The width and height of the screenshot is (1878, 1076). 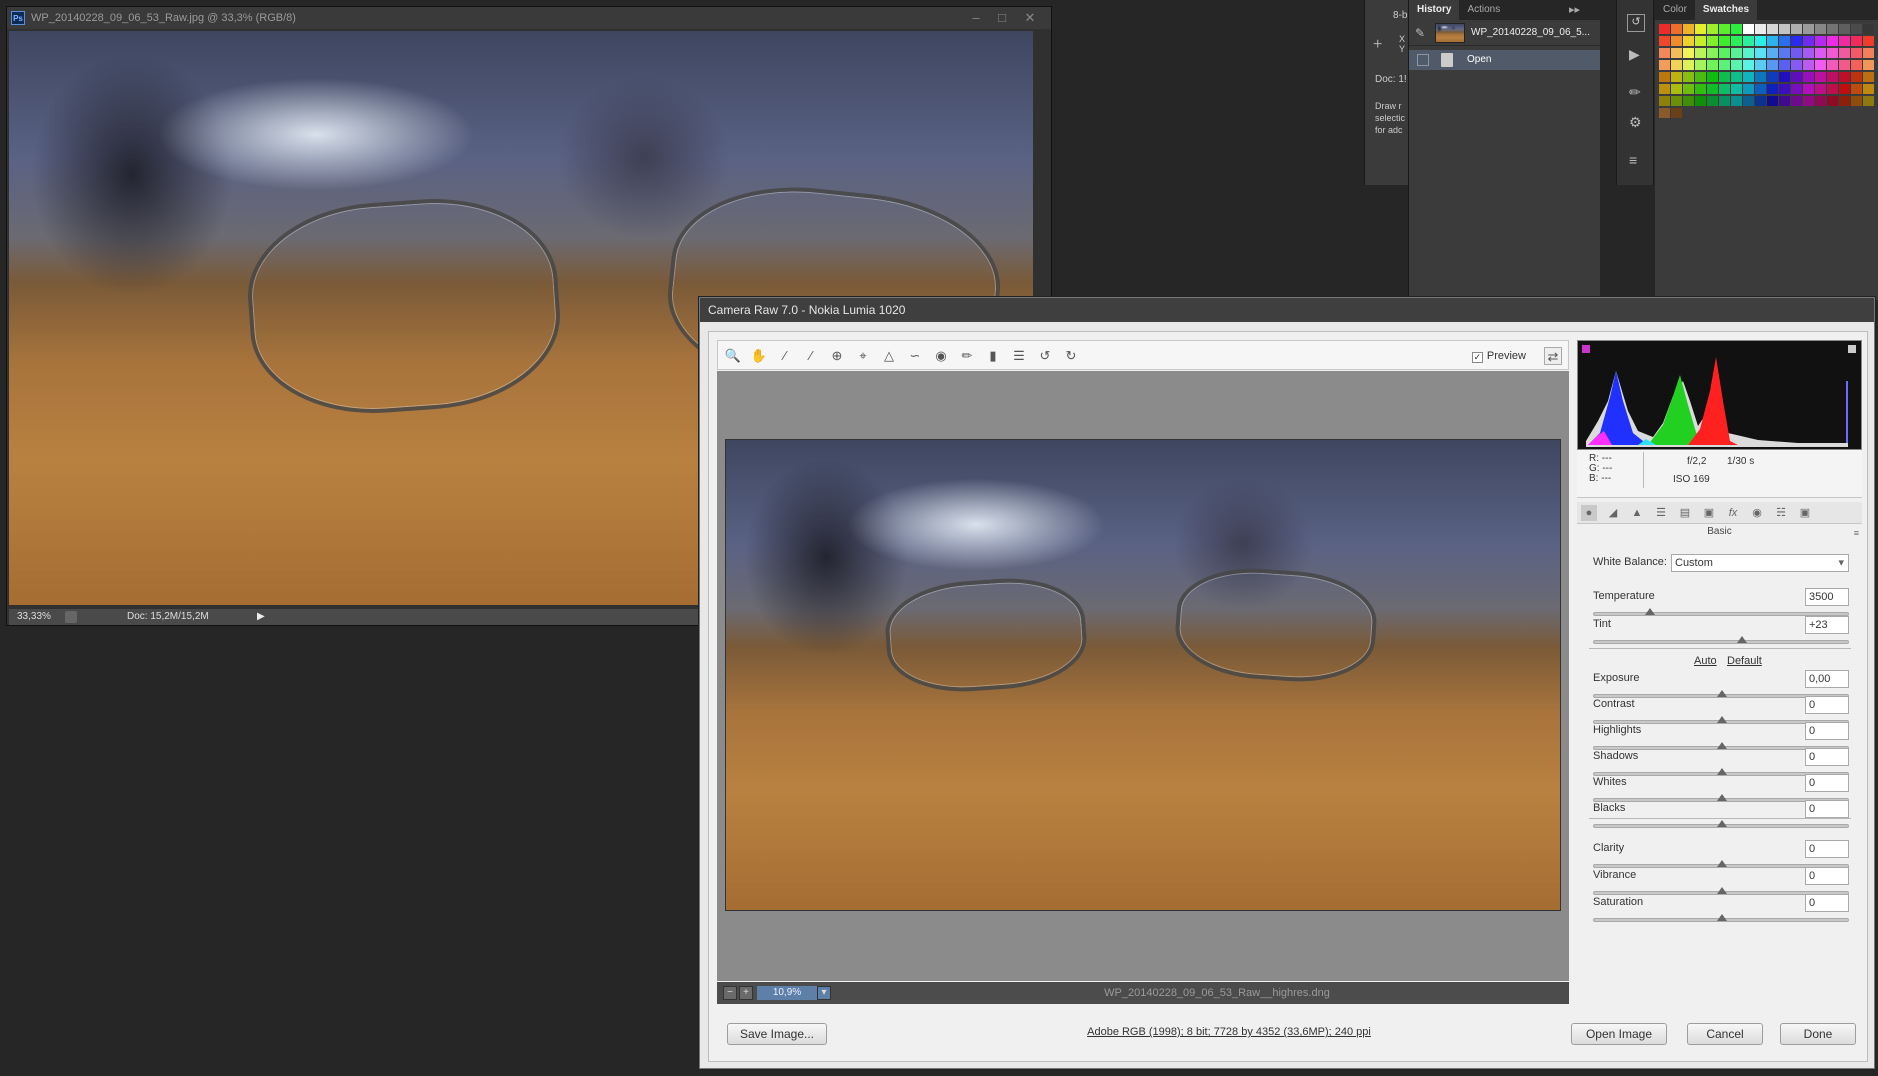 What do you see at coordinates (1619, 1034) in the screenshot?
I see `open-image-button: Open Image` at bounding box center [1619, 1034].